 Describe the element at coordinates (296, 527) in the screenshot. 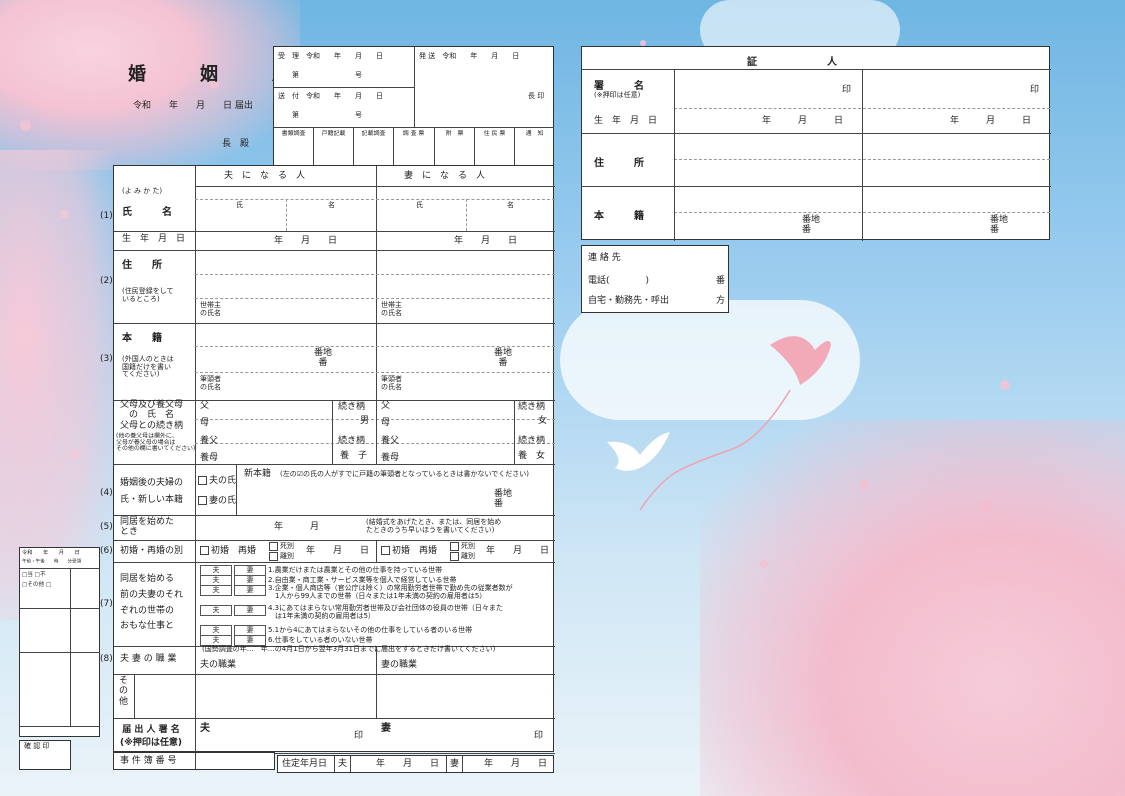

I see `cohab-date: 年 月` at that location.